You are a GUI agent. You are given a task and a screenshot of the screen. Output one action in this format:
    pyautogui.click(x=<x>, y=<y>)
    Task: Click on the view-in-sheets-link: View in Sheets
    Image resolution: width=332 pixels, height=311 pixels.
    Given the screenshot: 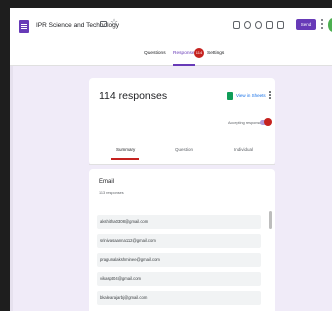 What is the action you would take?
    pyautogui.click(x=251, y=95)
    